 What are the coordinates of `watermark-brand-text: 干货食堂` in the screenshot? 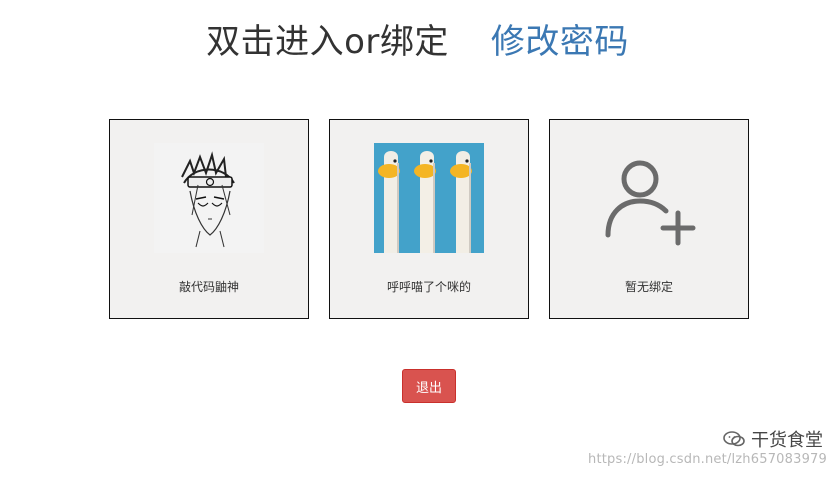 It's located at (787, 440).